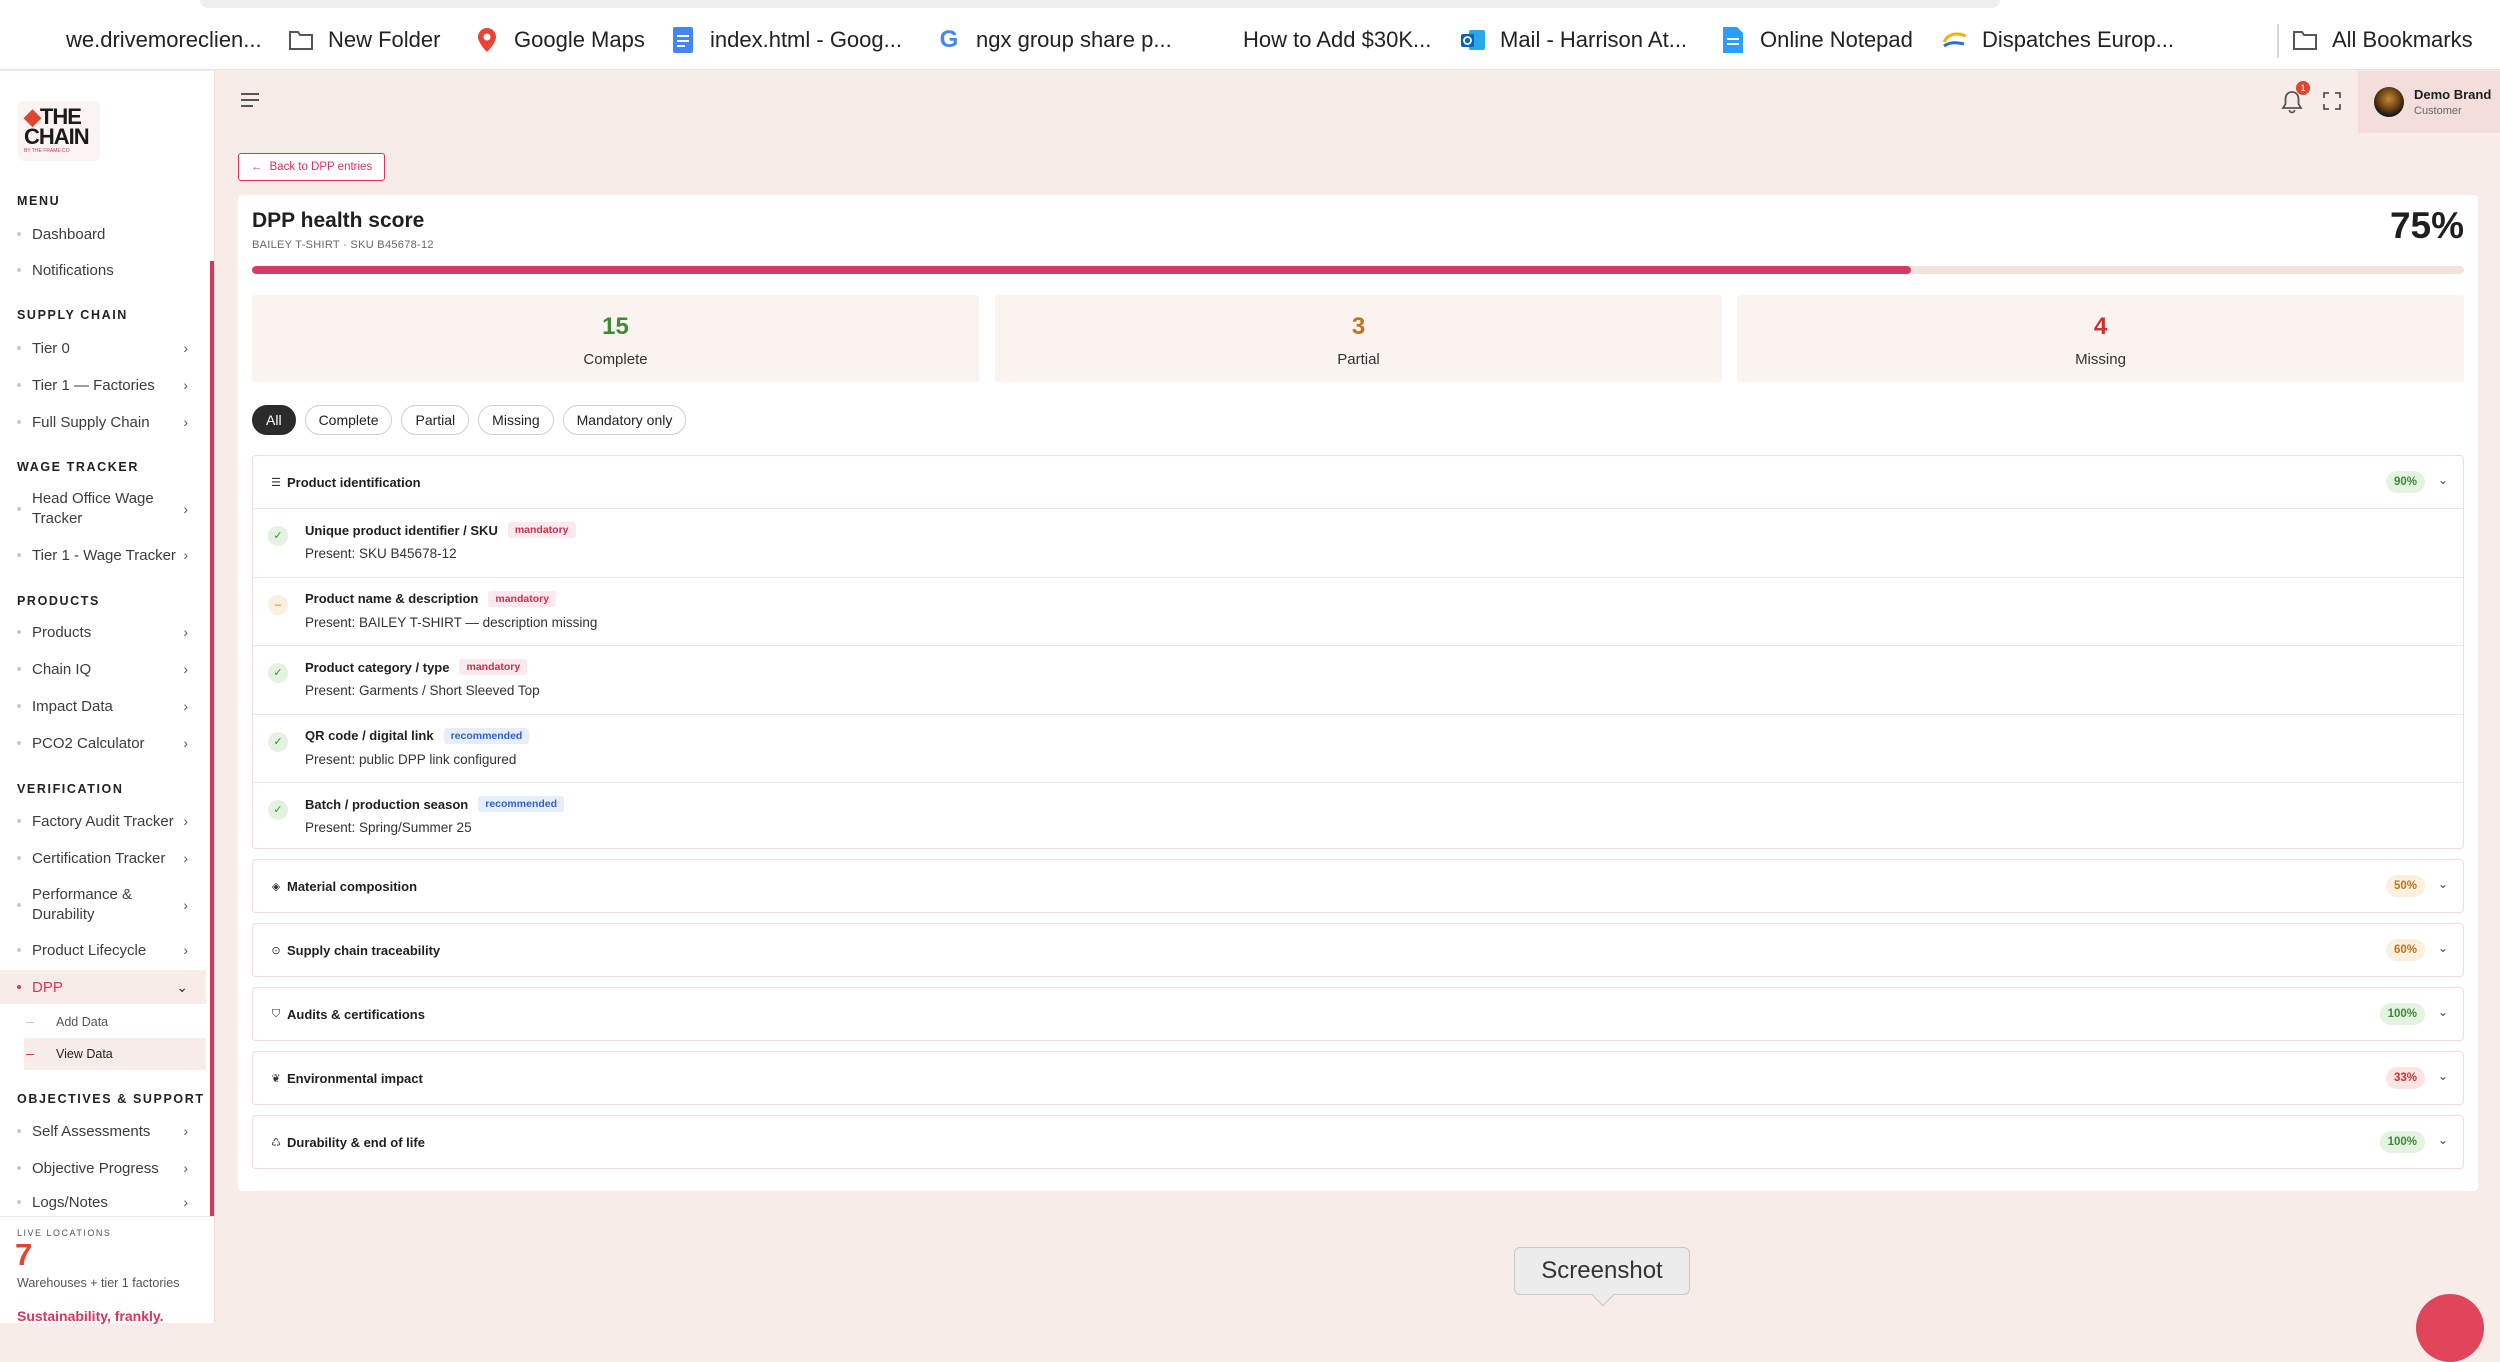 The width and height of the screenshot is (2500, 1362). What do you see at coordinates (1358, 1078) in the screenshot?
I see `section-environmental-impact: ❦ Environmental impact 33% ⌄` at bounding box center [1358, 1078].